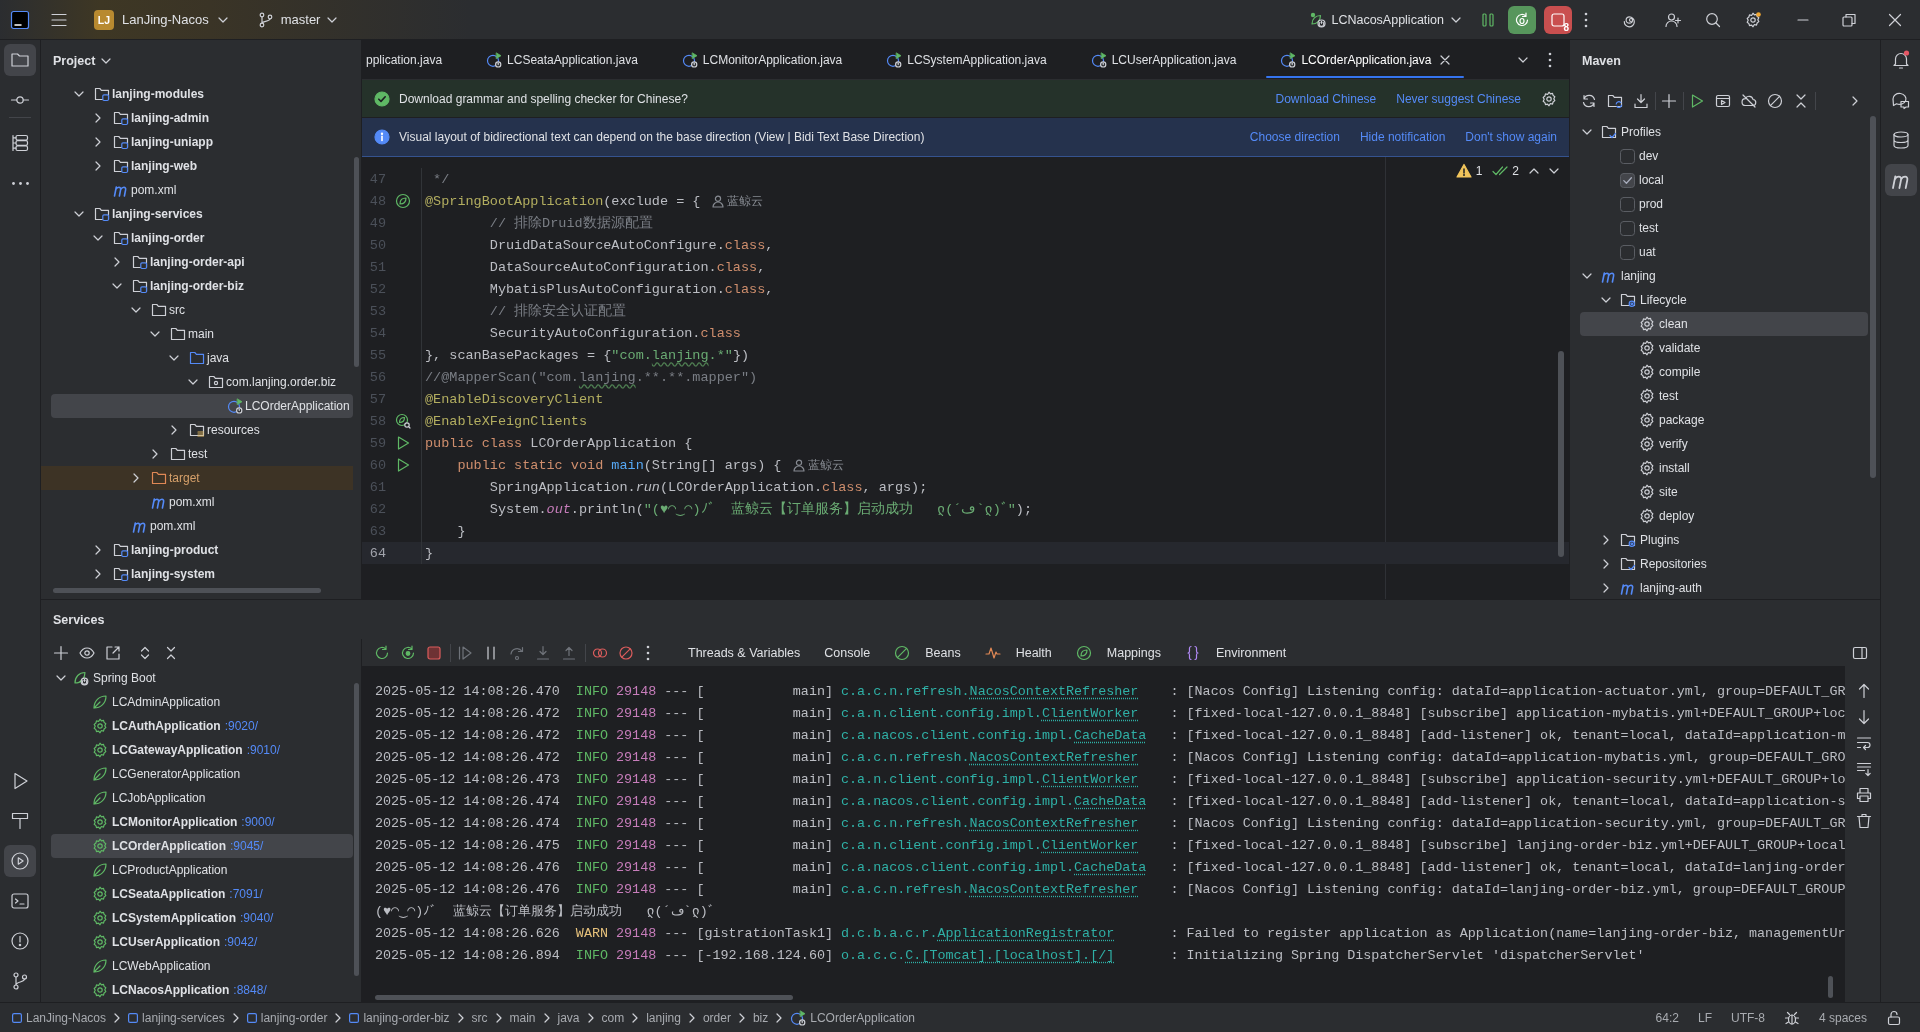  I want to click on tree-item: lanjing-system, so click(202, 574).